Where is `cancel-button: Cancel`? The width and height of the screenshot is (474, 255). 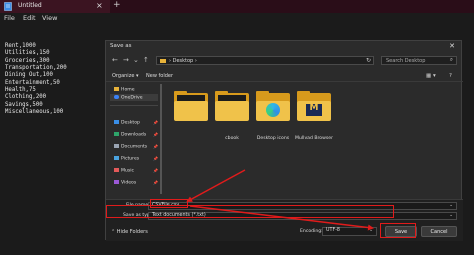
cancel-button: Cancel is located at coordinates (439, 231).